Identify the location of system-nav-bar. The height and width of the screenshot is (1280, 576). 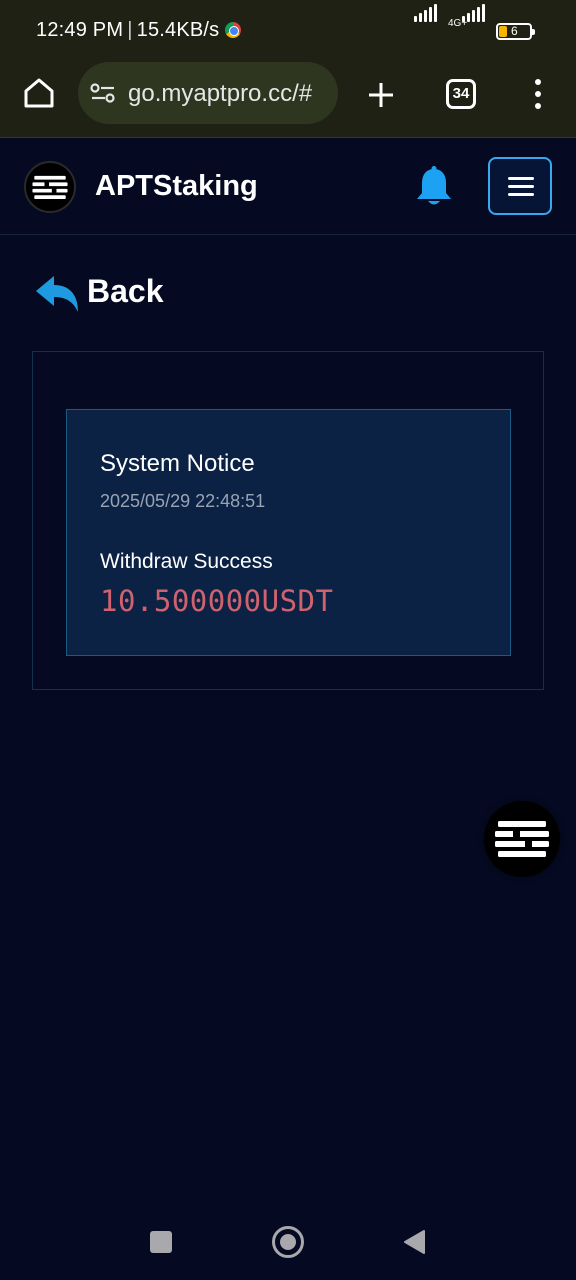
(288, 1240).